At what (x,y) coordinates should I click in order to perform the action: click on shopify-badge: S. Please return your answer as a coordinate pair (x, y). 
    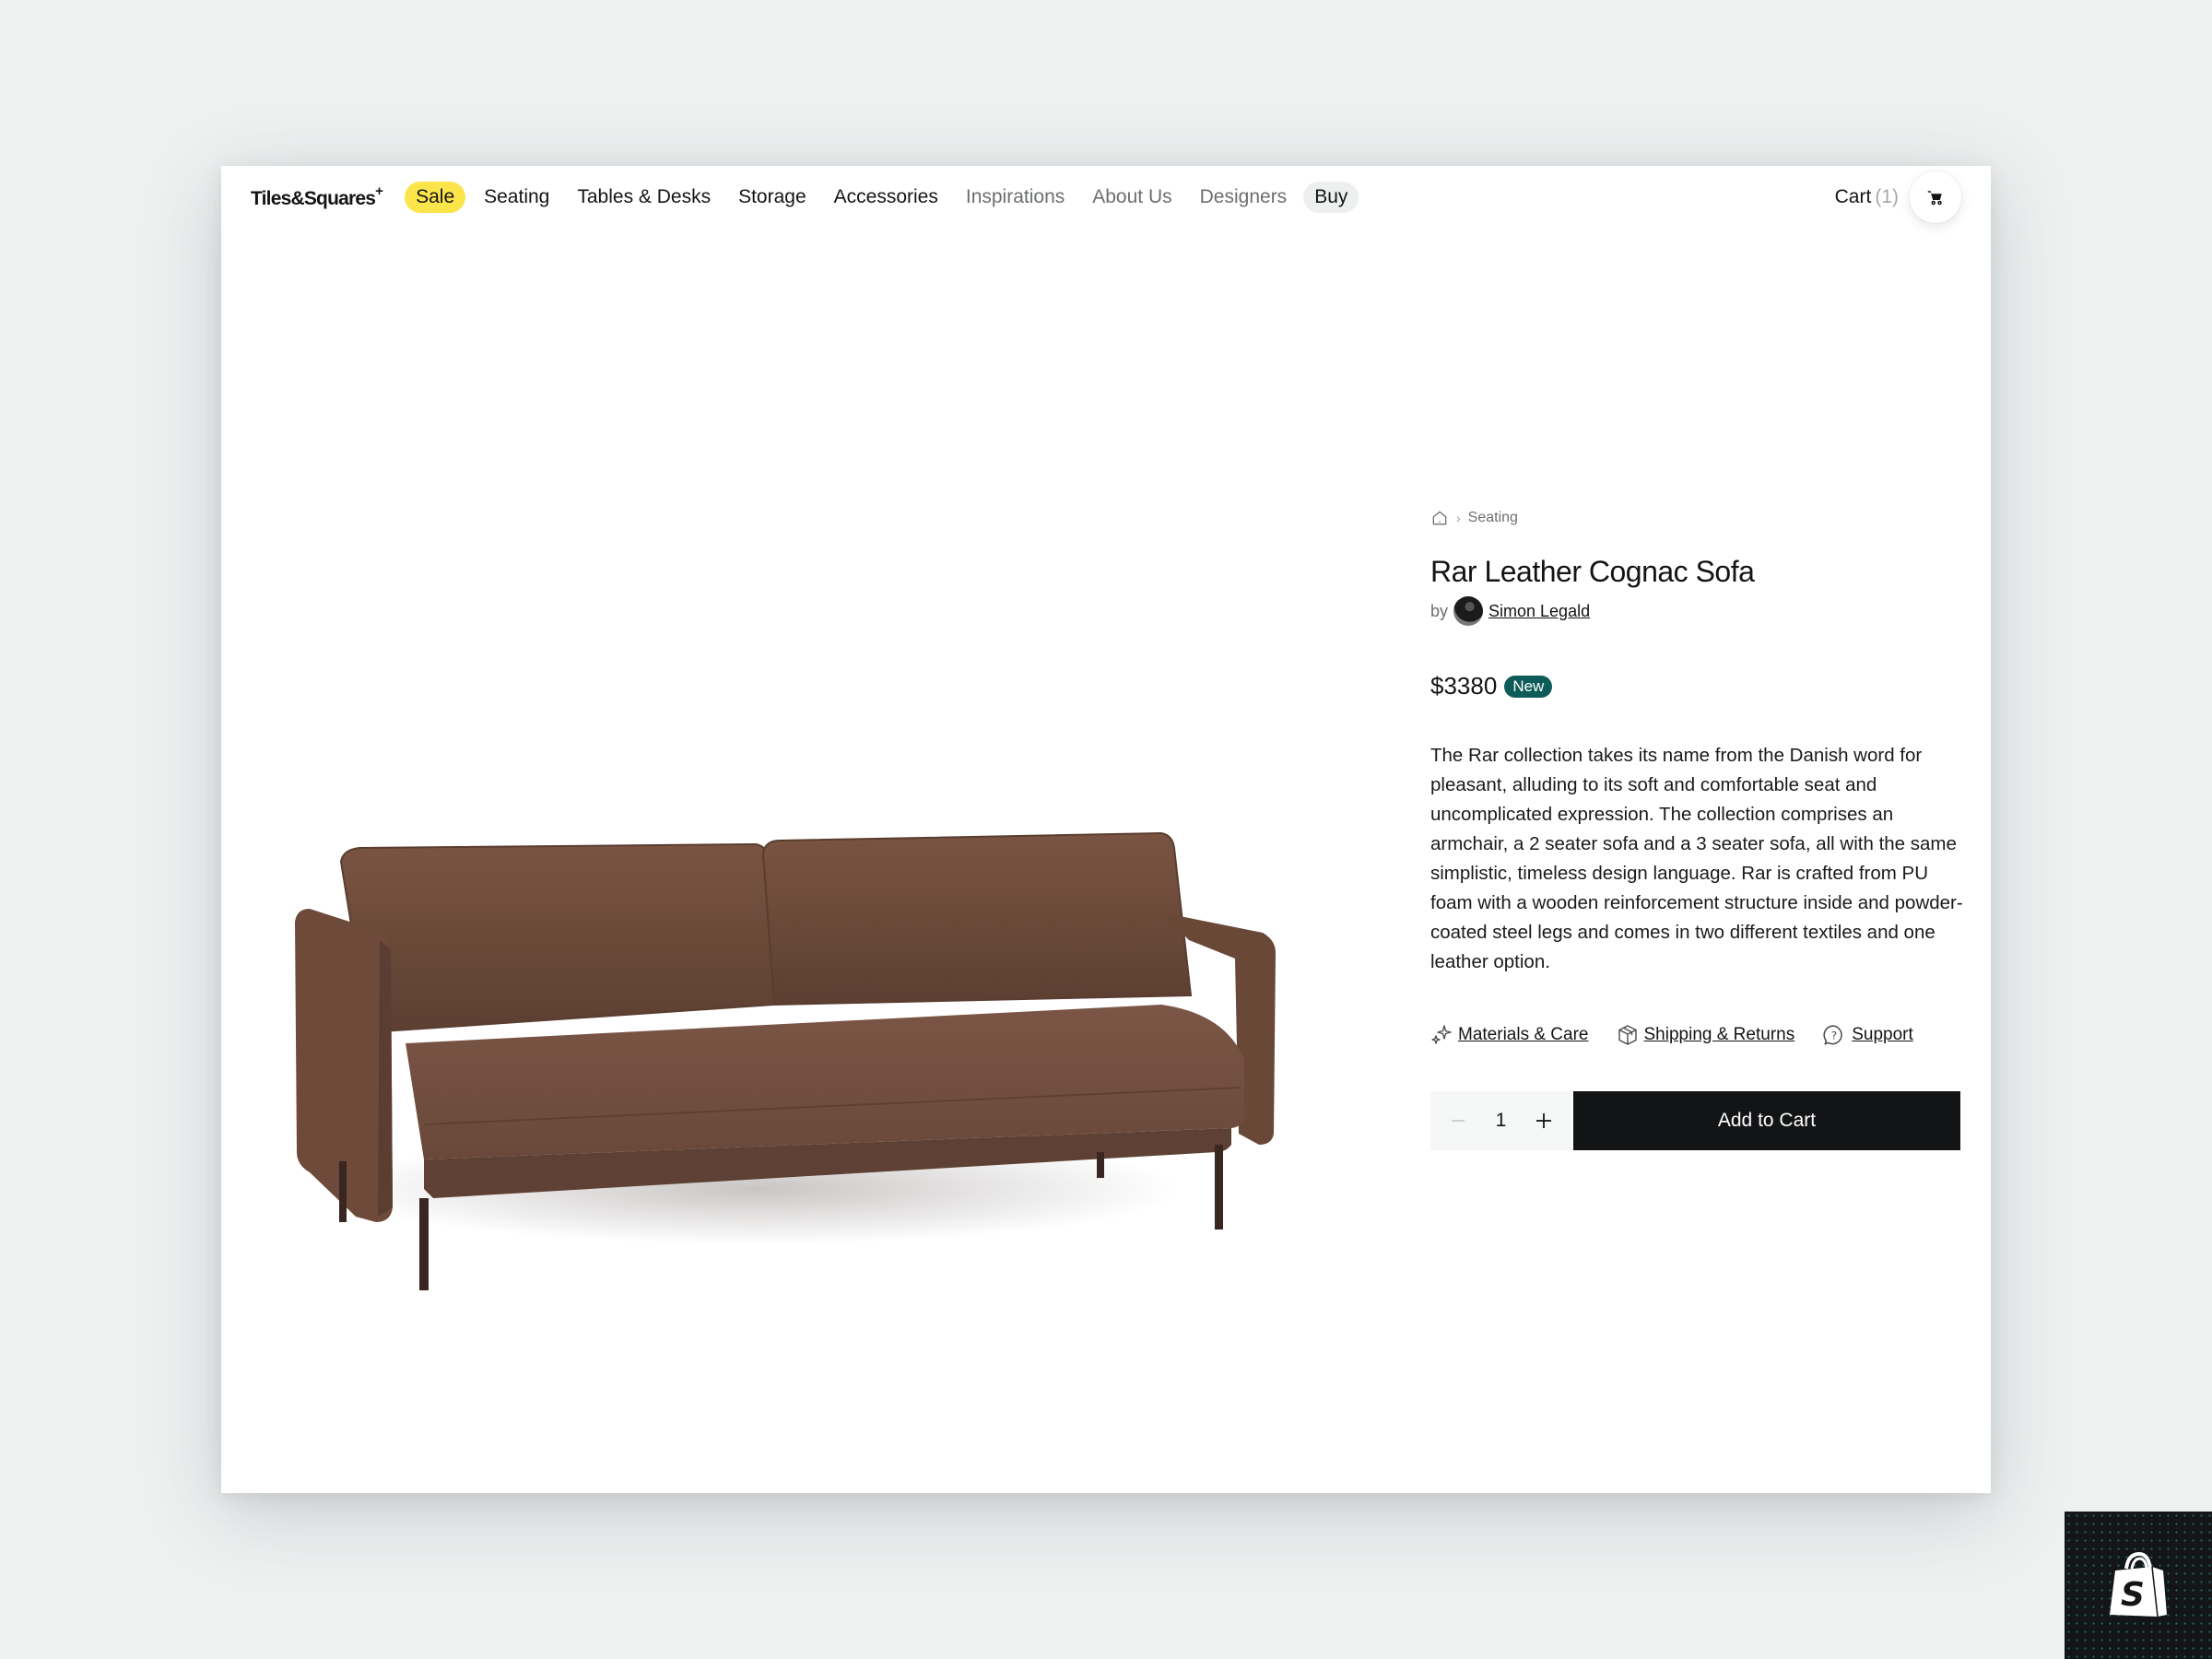
    Looking at the image, I should click on (2138, 1585).